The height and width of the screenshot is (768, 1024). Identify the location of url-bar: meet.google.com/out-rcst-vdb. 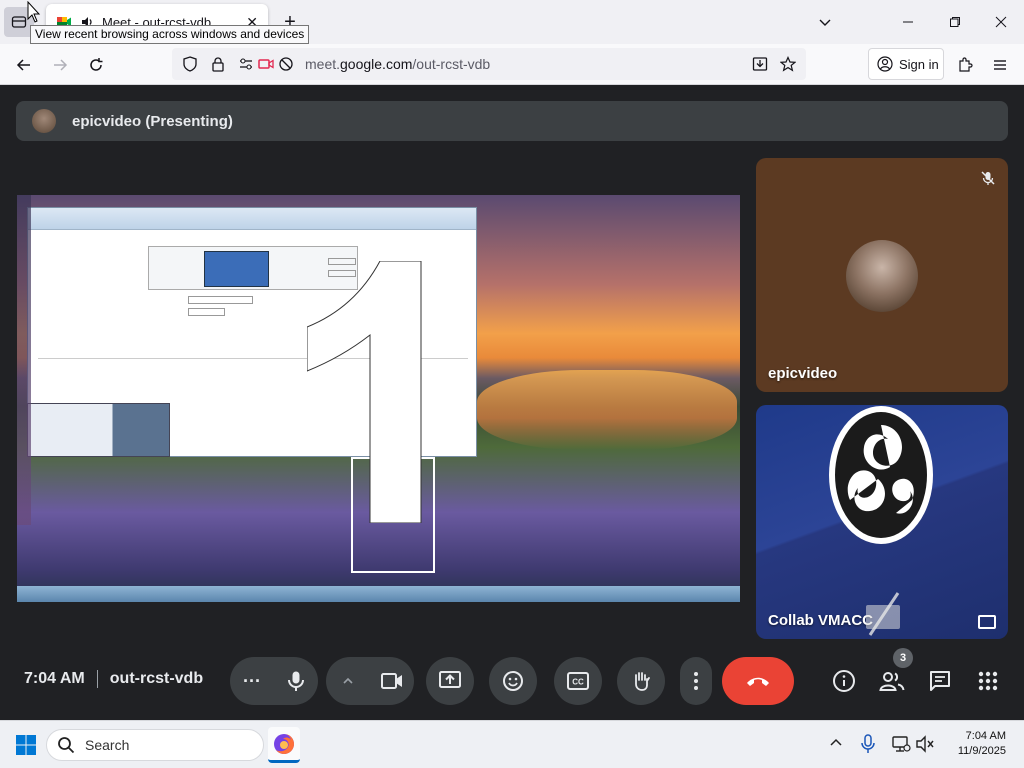
(489, 64).